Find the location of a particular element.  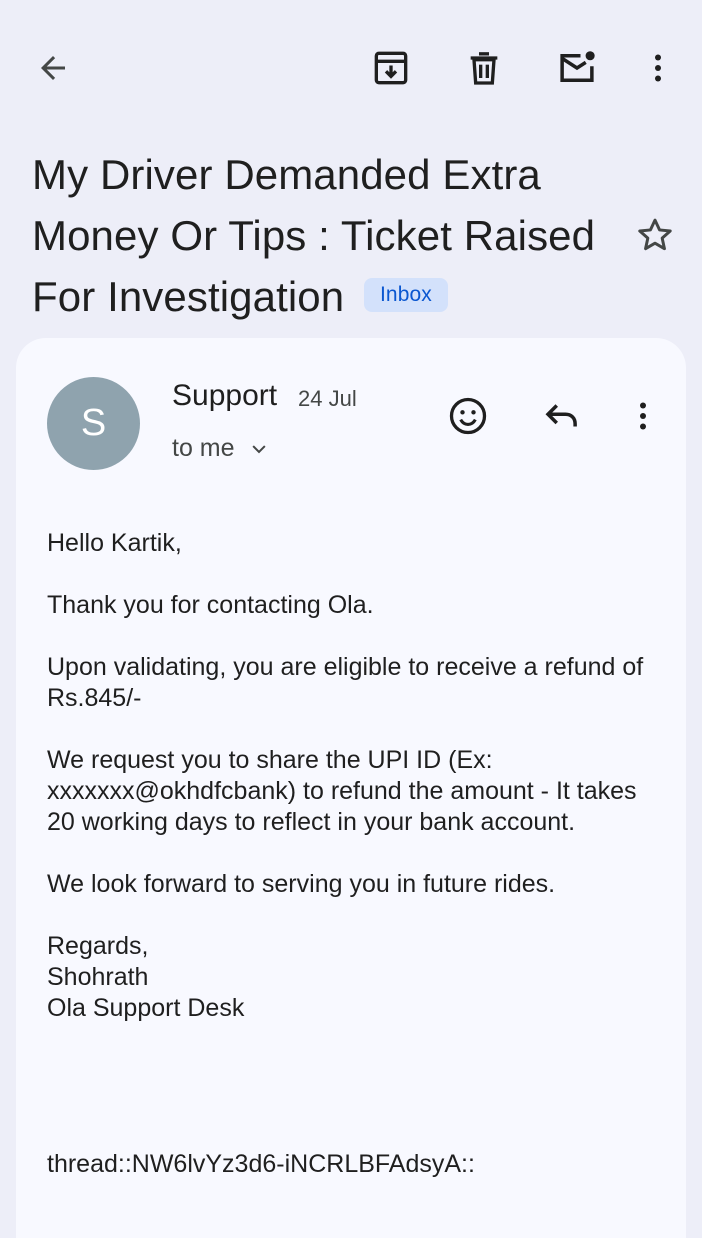

body-paragraph: Thank you for contacting Ola. is located at coordinates (210, 605).